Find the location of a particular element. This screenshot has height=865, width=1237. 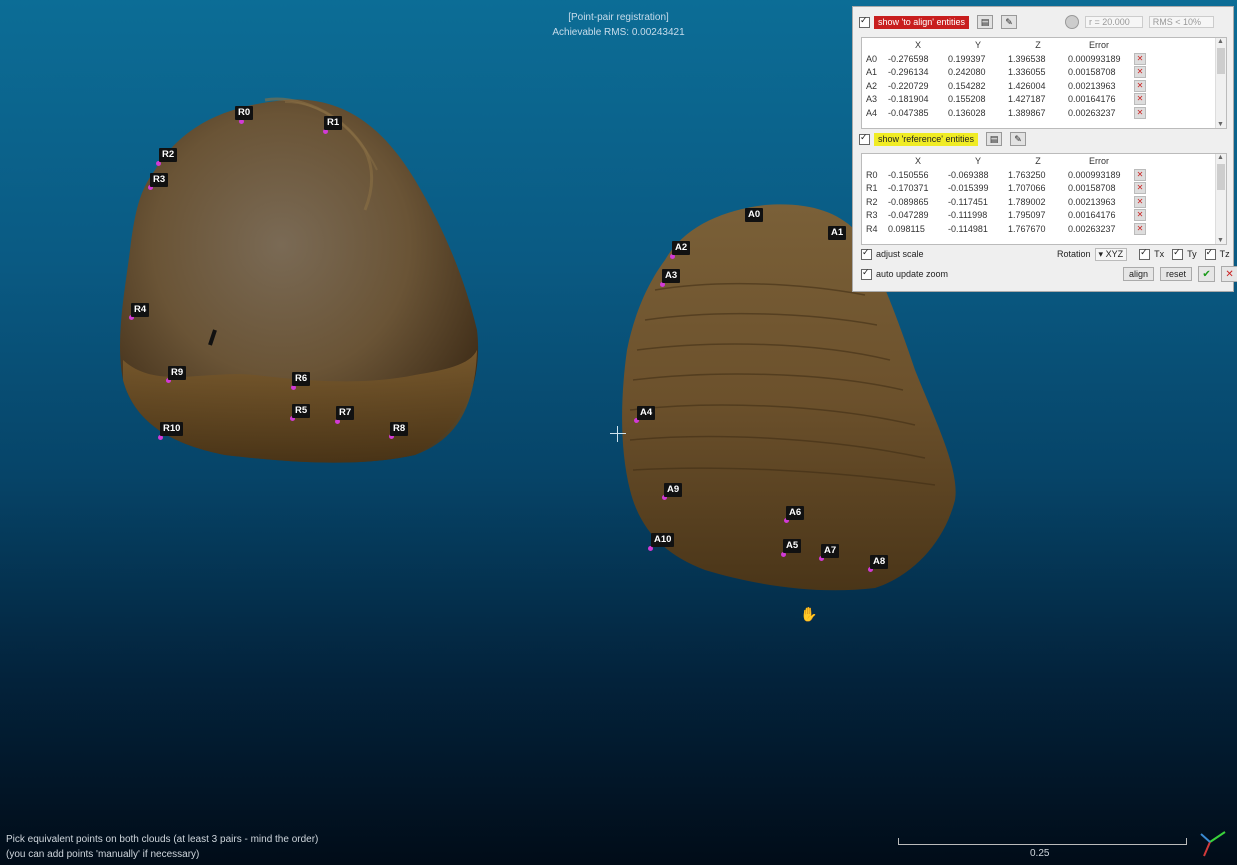

table-header: X Y Z Error is located at coordinates (1044, 45).